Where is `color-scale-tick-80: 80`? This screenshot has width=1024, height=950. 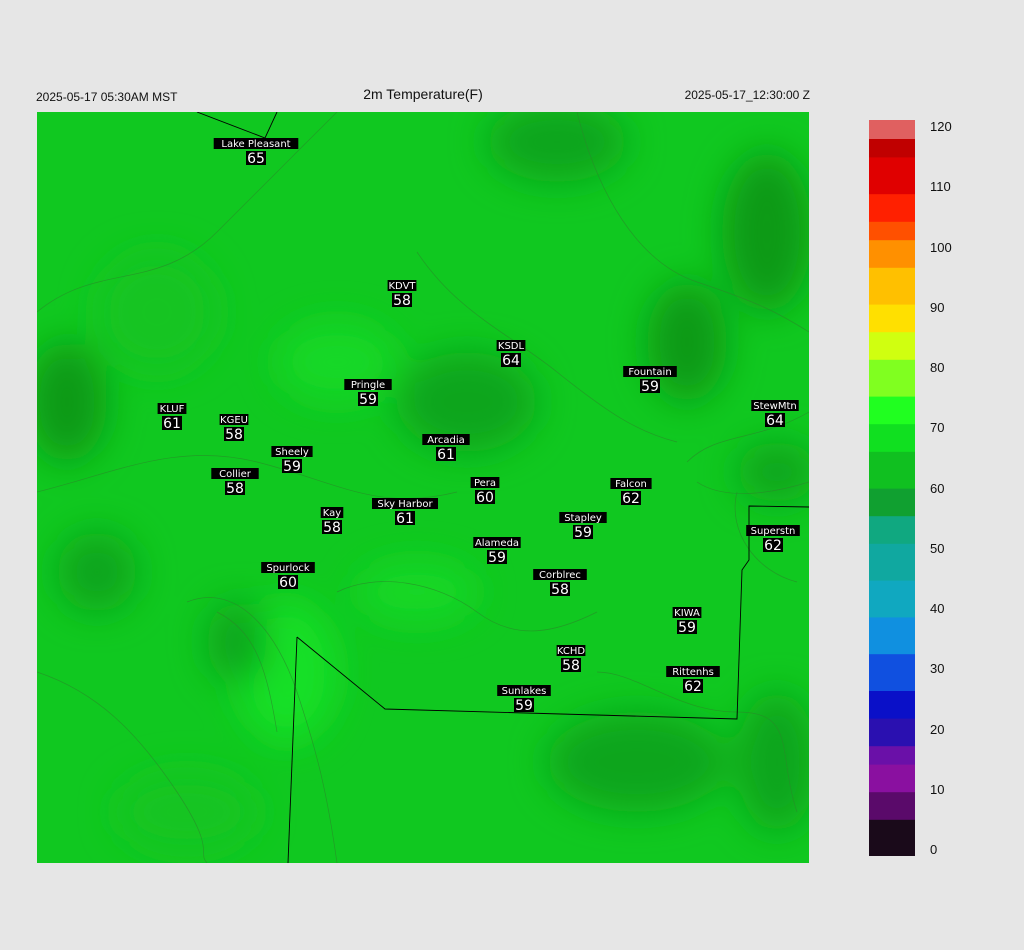 color-scale-tick-80: 80 is located at coordinates (937, 367).